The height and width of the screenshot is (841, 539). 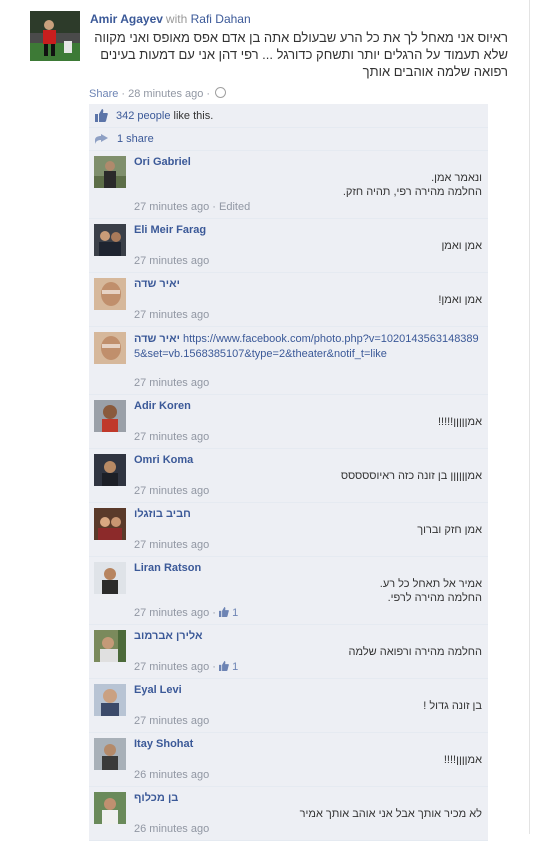 I want to click on likes-text: 342 people like this., so click(x=164, y=116).